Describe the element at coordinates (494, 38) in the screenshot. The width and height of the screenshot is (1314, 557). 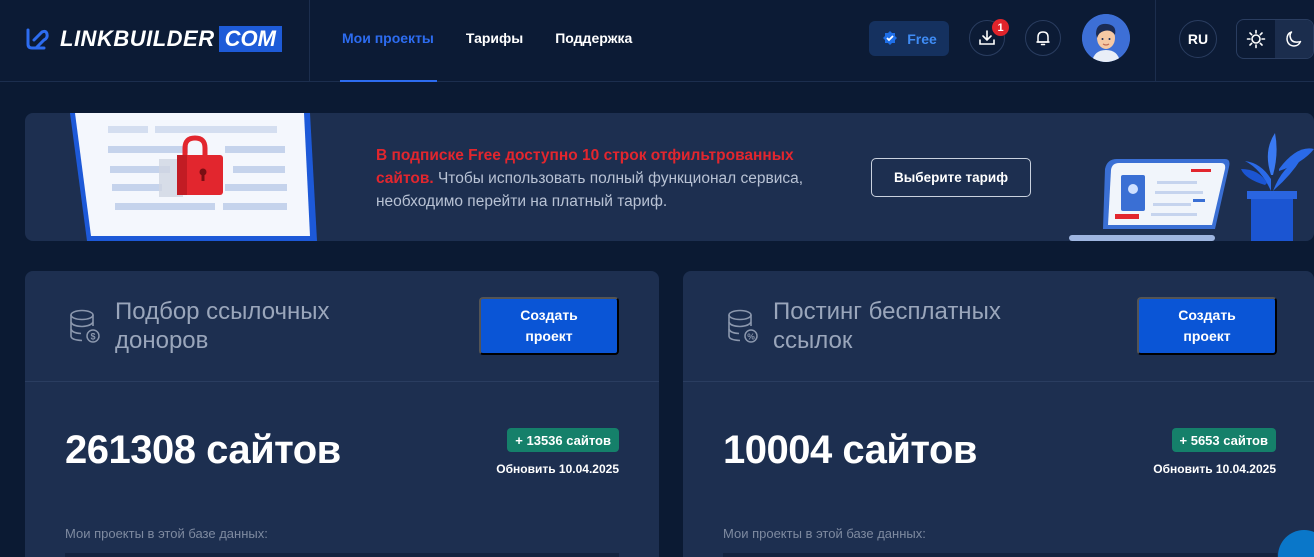
I see `nav-item-tariffs: Тарифы` at that location.